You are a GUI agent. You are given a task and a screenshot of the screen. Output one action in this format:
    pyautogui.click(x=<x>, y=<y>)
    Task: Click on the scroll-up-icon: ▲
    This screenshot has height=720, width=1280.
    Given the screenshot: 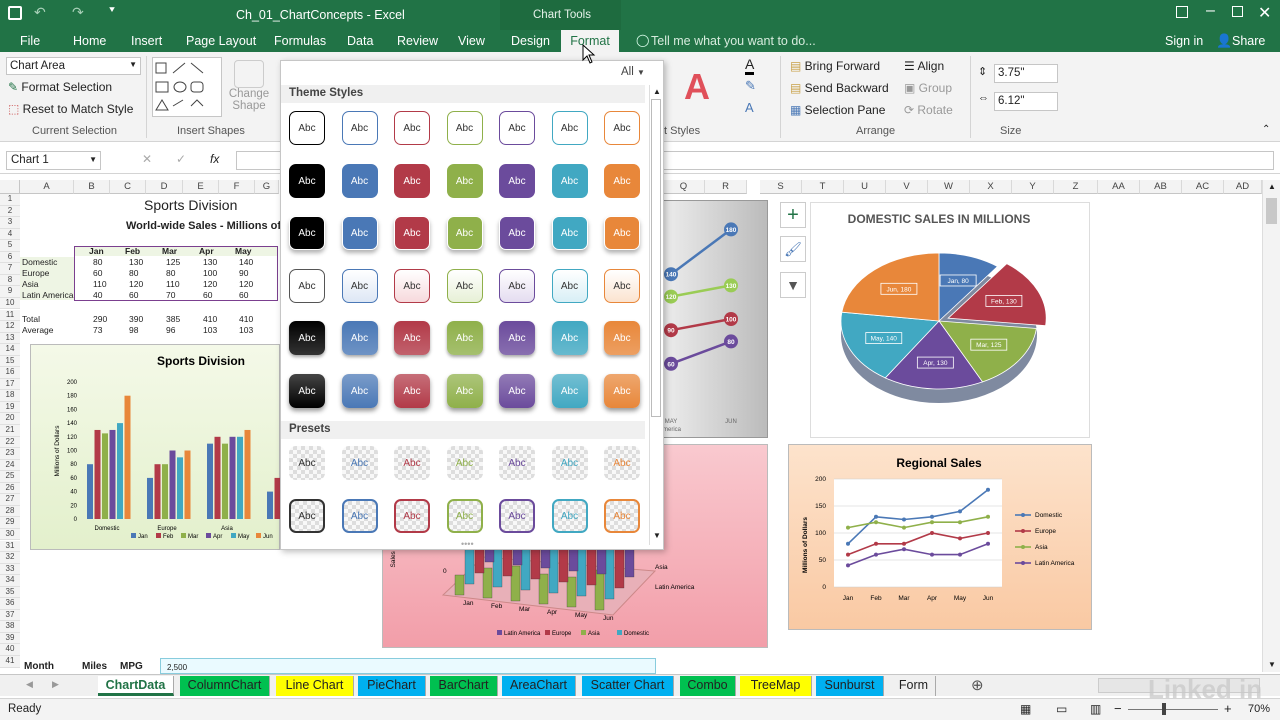 What is the action you would take?
    pyautogui.click(x=1272, y=186)
    